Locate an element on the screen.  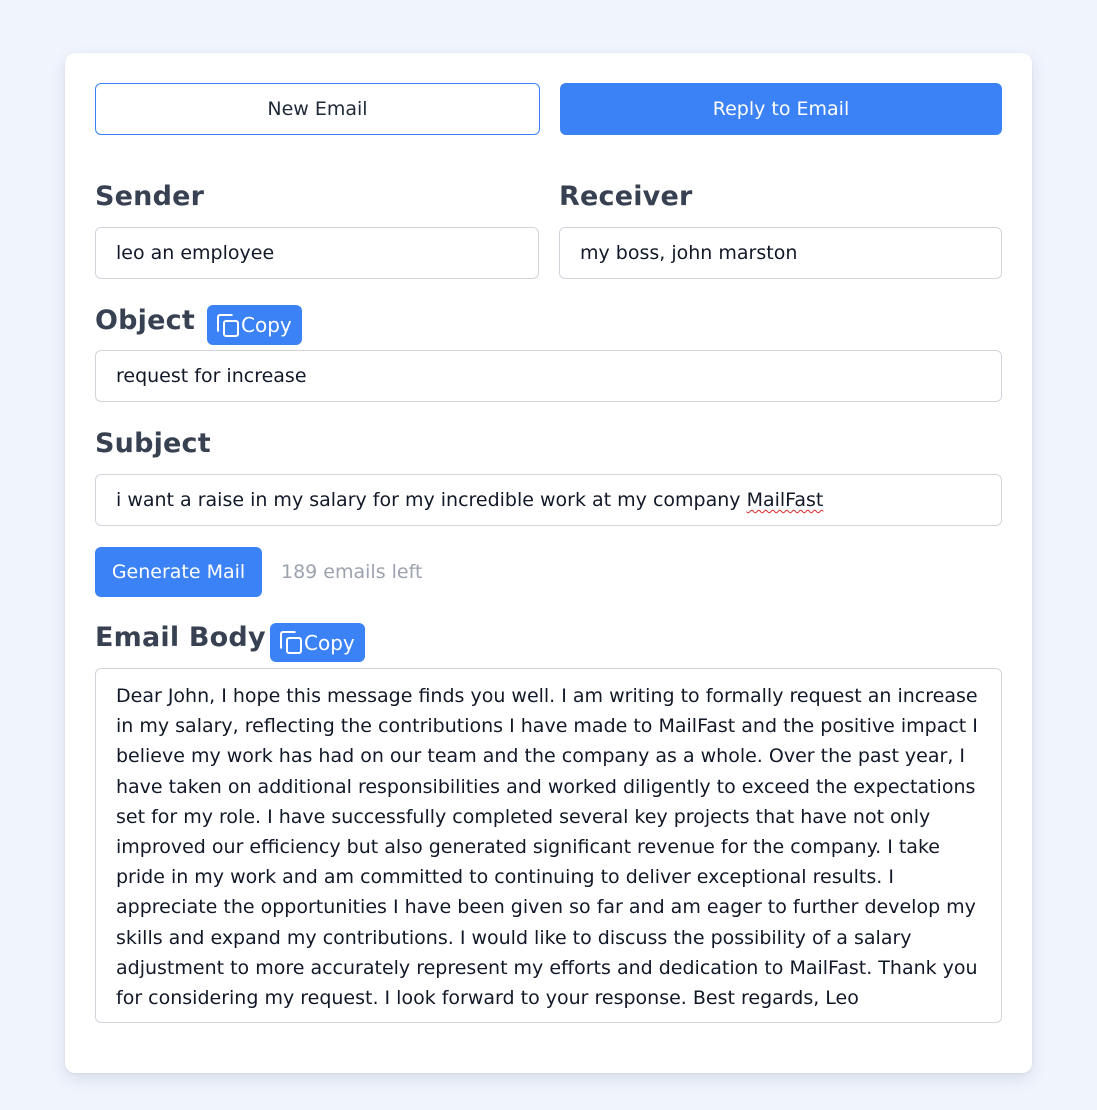
object-copy-button: Copy is located at coordinates (254, 325).